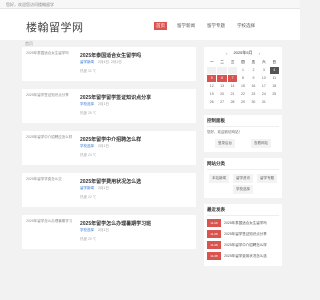  Describe the element at coordinates (232, 86) in the screenshot. I see `calendar-day: 14` at that location.